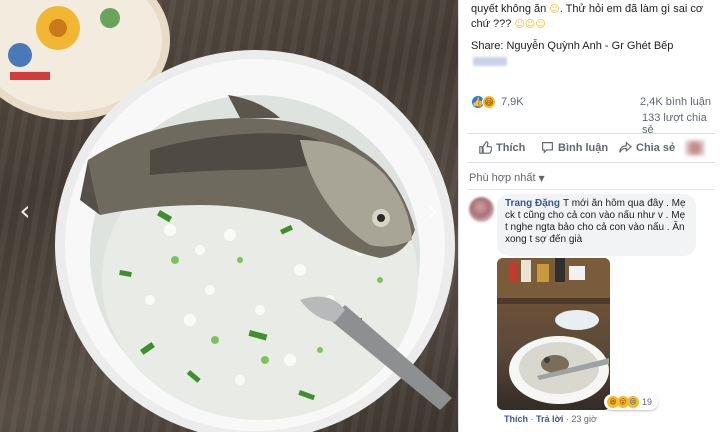  What do you see at coordinates (532, 203) in the screenshot?
I see `comment-author: Trang Đặng` at bounding box center [532, 203].